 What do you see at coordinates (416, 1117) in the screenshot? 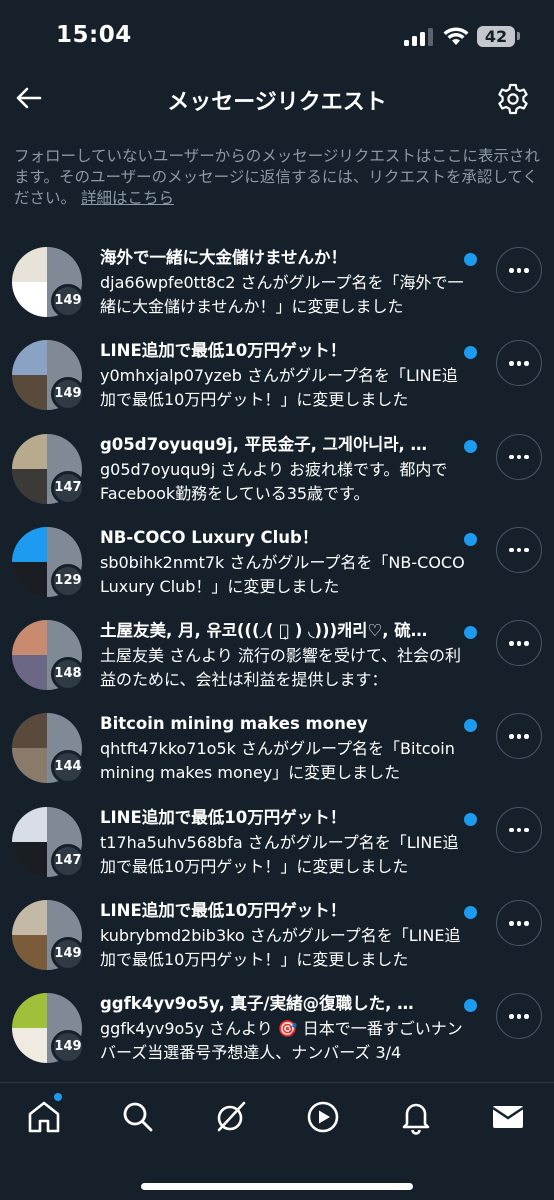
I see `notifications-bell-icon` at bounding box center [416, 1117].